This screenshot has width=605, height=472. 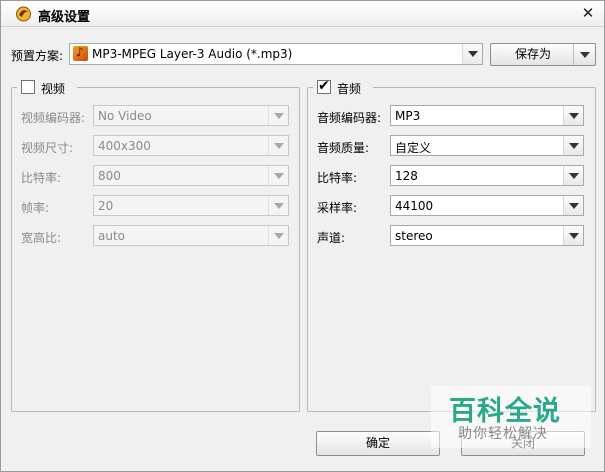 What do you see at coordinates (406, 176) in the screenshot?
I see `audio-bitrate-value: 128` at bounding box center [406, 176].